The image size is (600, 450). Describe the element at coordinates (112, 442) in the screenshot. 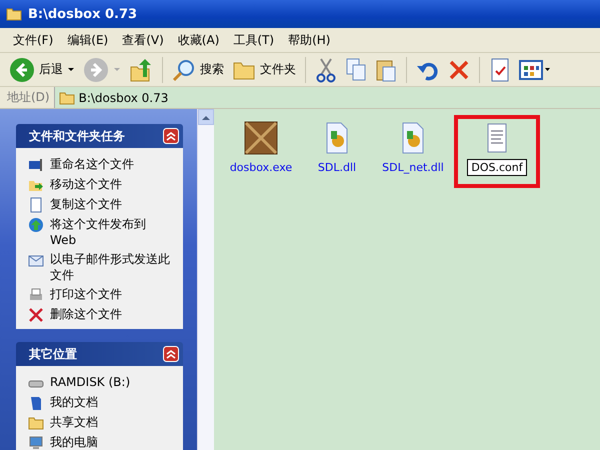

I see `task-link: 我的电脑` at that location.